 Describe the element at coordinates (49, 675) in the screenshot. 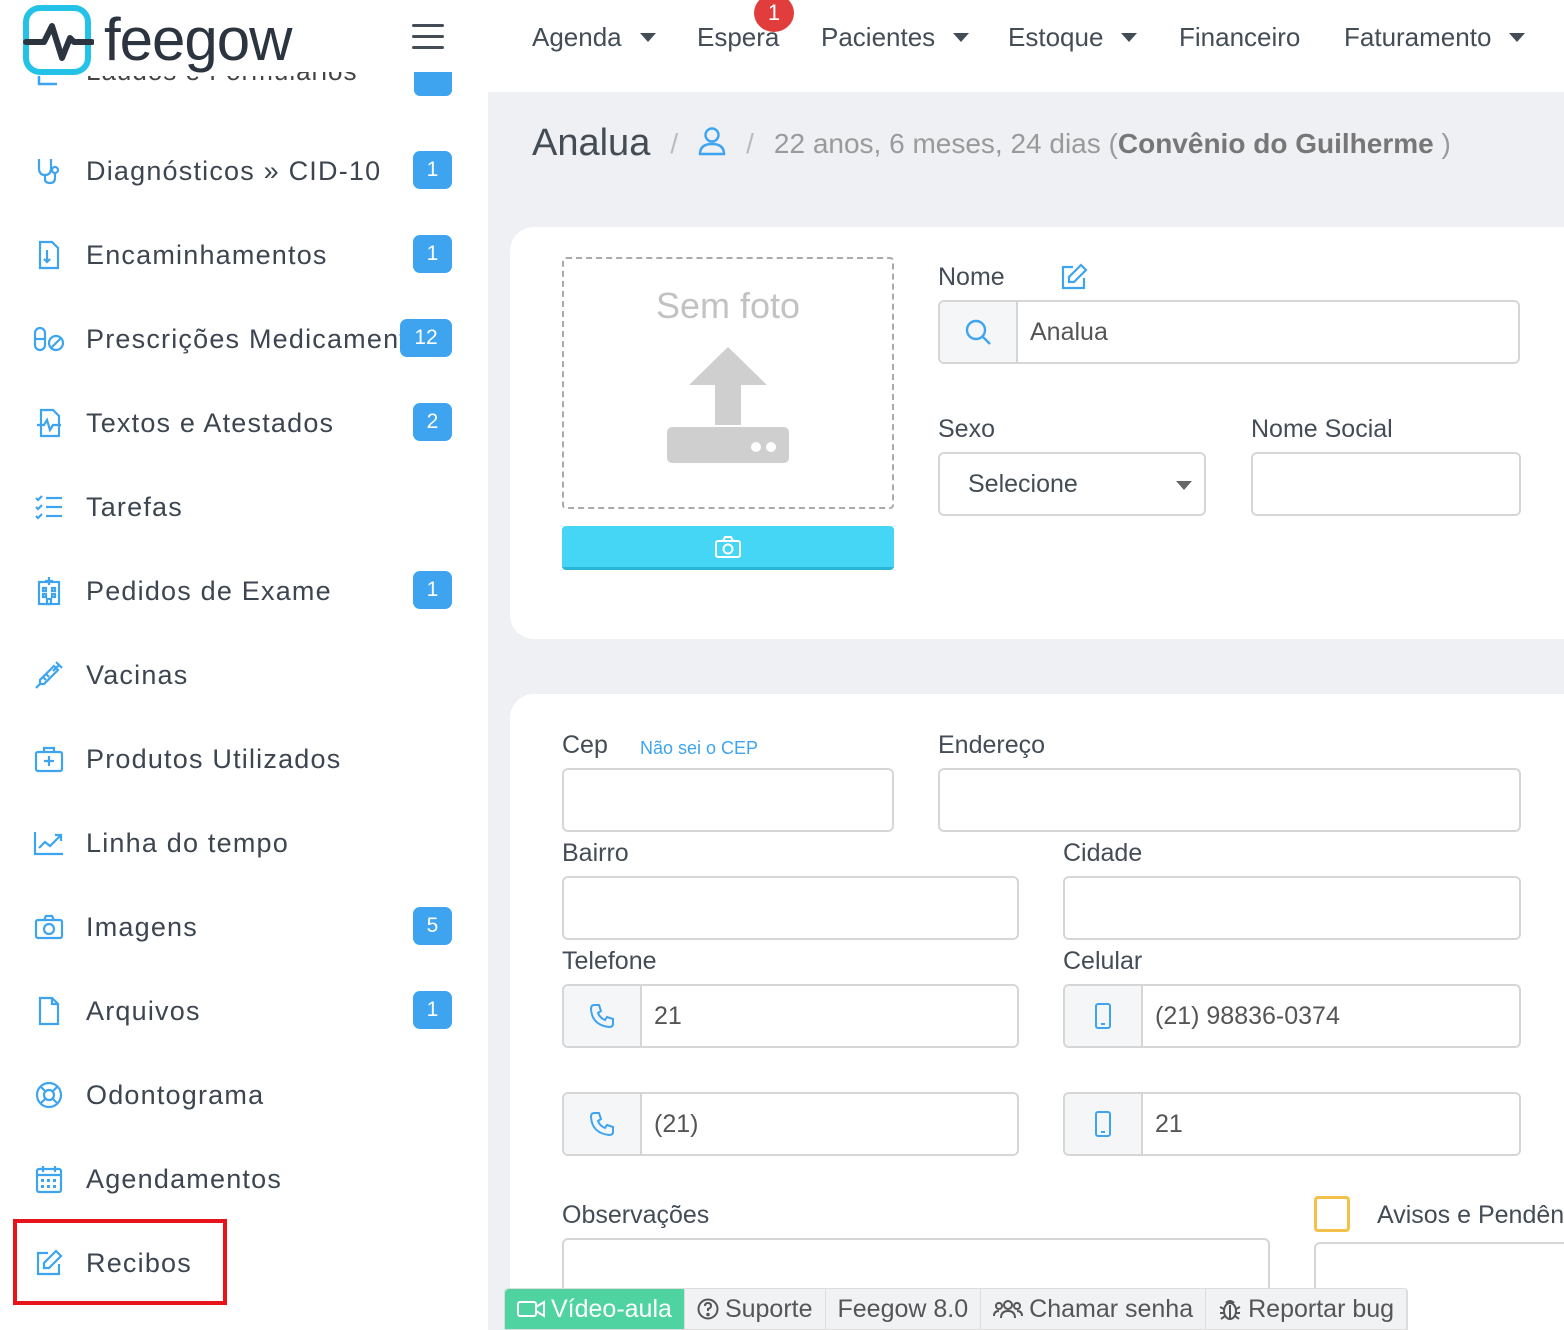

I see `syringe-icon` at that location.